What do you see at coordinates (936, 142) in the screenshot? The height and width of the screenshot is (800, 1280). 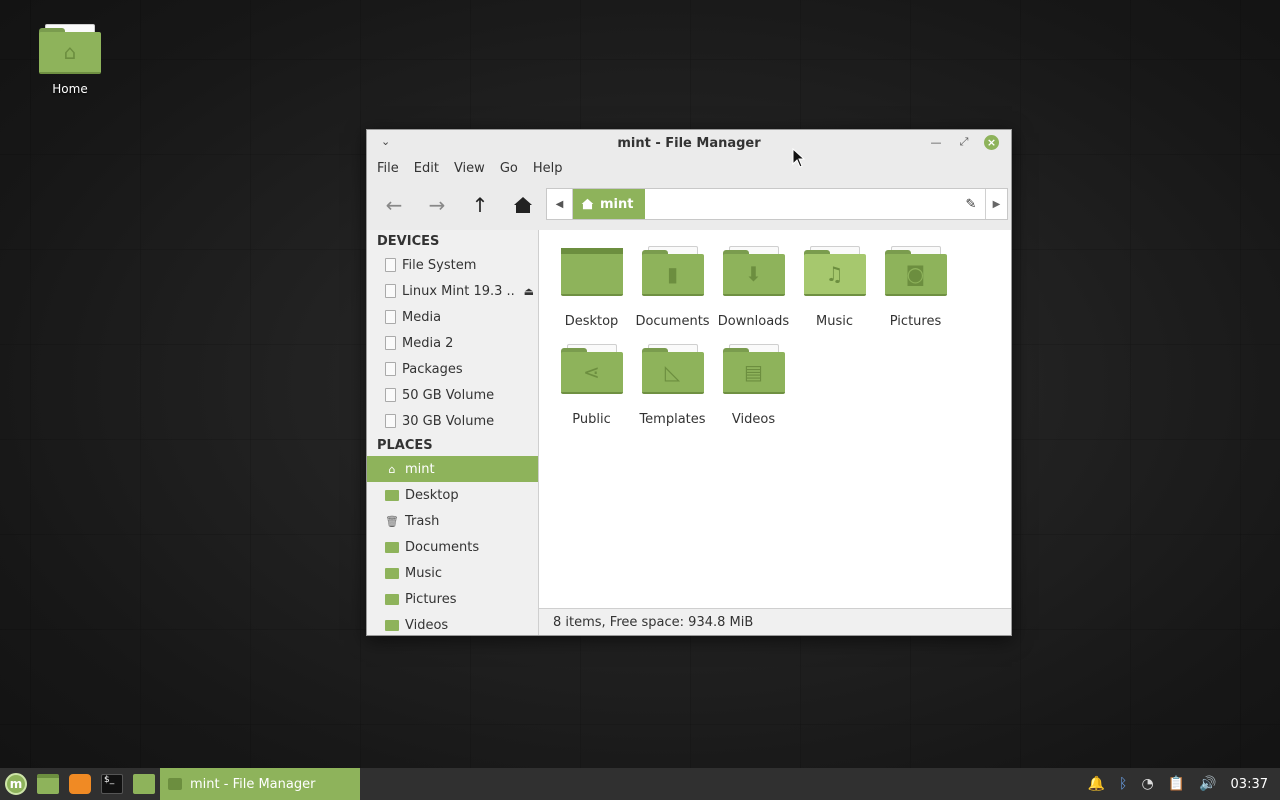 I see `minimize-button: —` at bounding box center [936, 142].